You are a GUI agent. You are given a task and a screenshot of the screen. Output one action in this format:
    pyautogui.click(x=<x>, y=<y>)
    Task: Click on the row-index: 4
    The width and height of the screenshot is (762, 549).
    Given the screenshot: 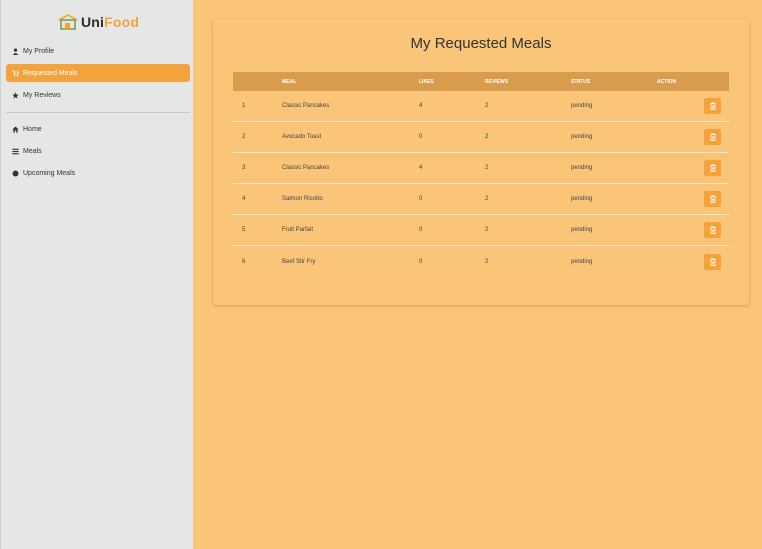 What is the action you would take?
    pyautogui.click(x=244, y=199)
    